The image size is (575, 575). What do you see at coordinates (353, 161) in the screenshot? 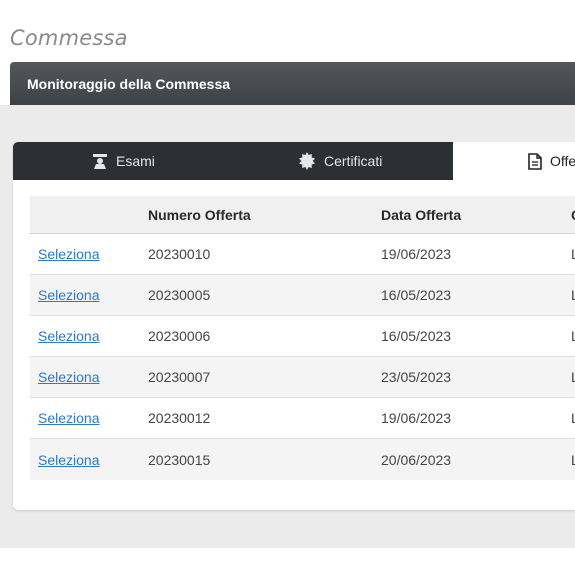
I see `tab-certificati-label: Certificati` at bounding box center [353, 161].